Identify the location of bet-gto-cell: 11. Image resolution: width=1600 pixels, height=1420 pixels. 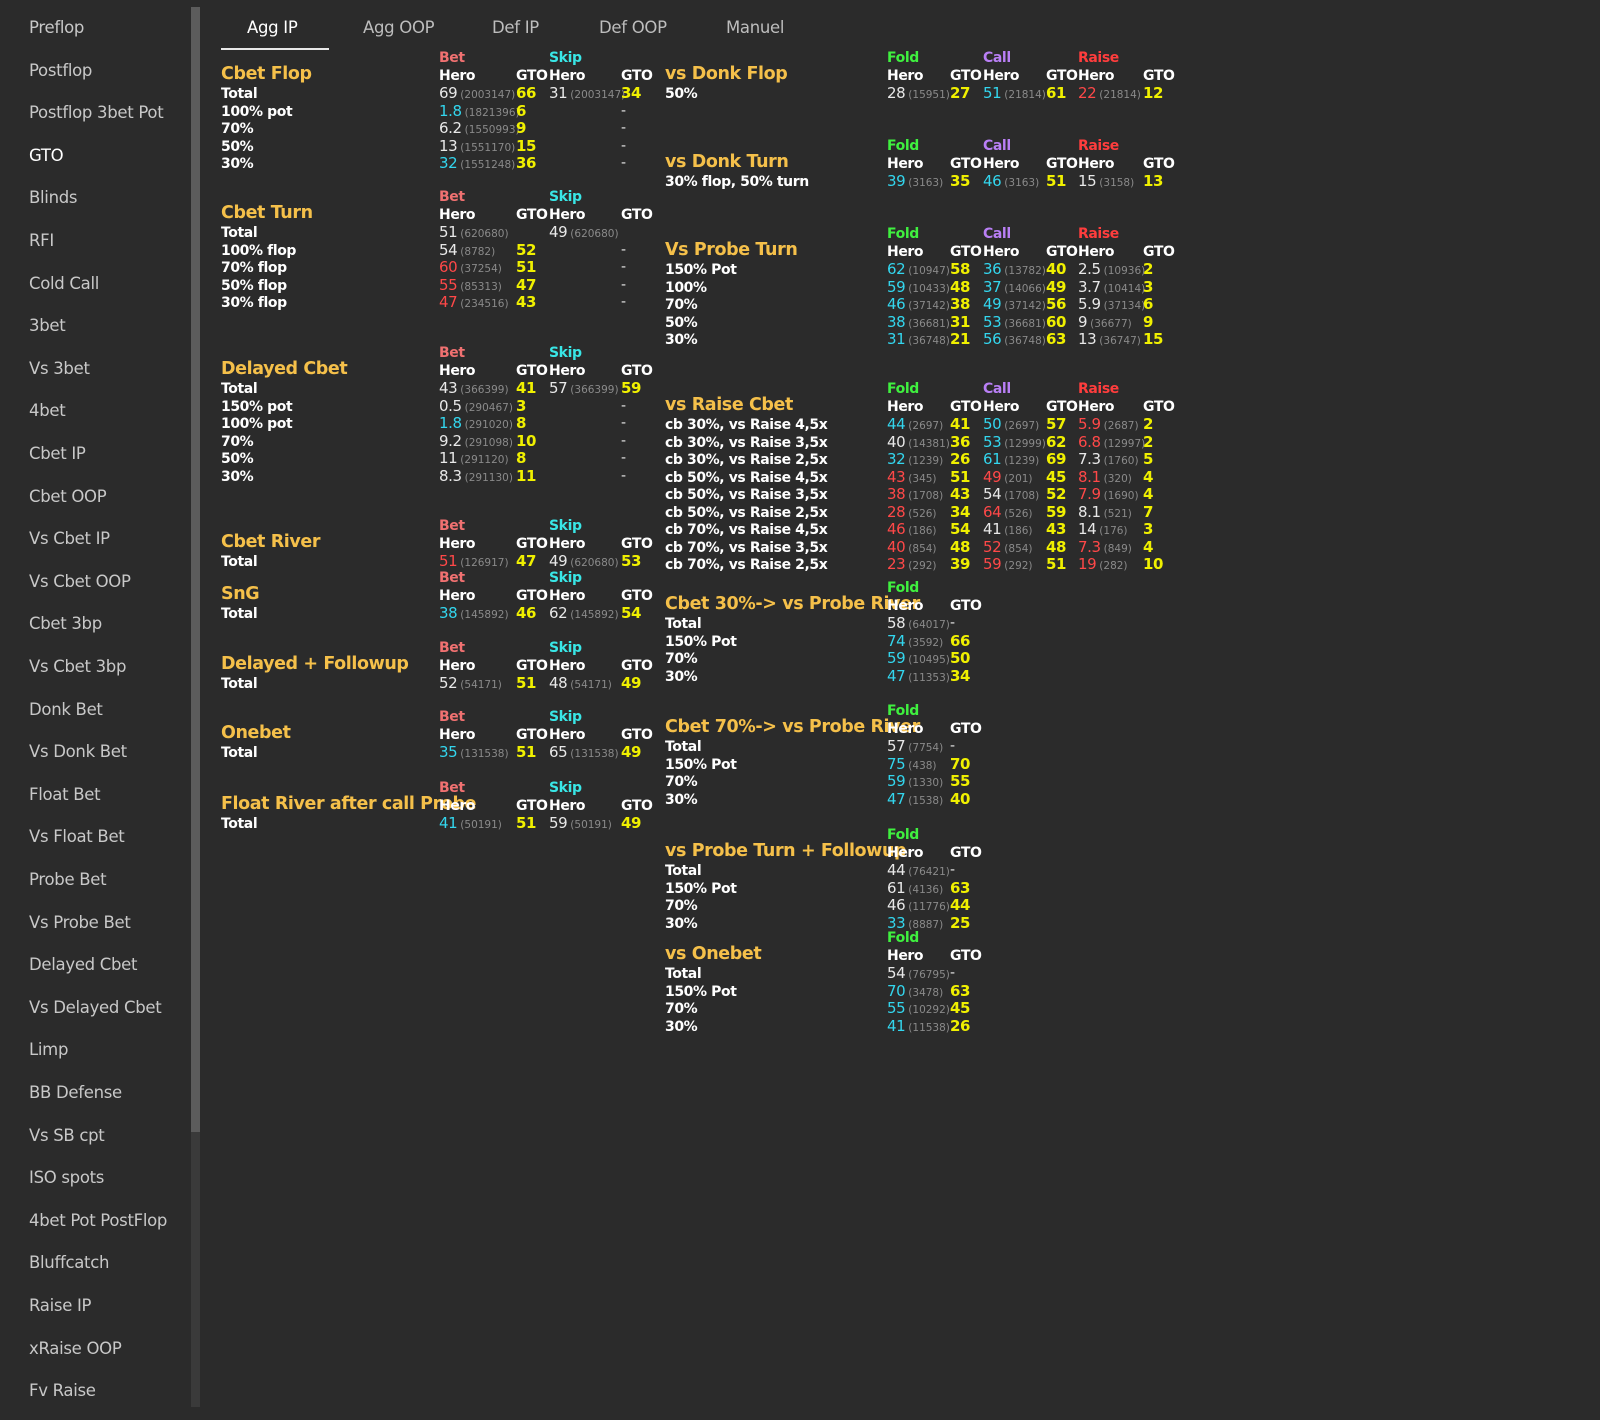
(526, 475).